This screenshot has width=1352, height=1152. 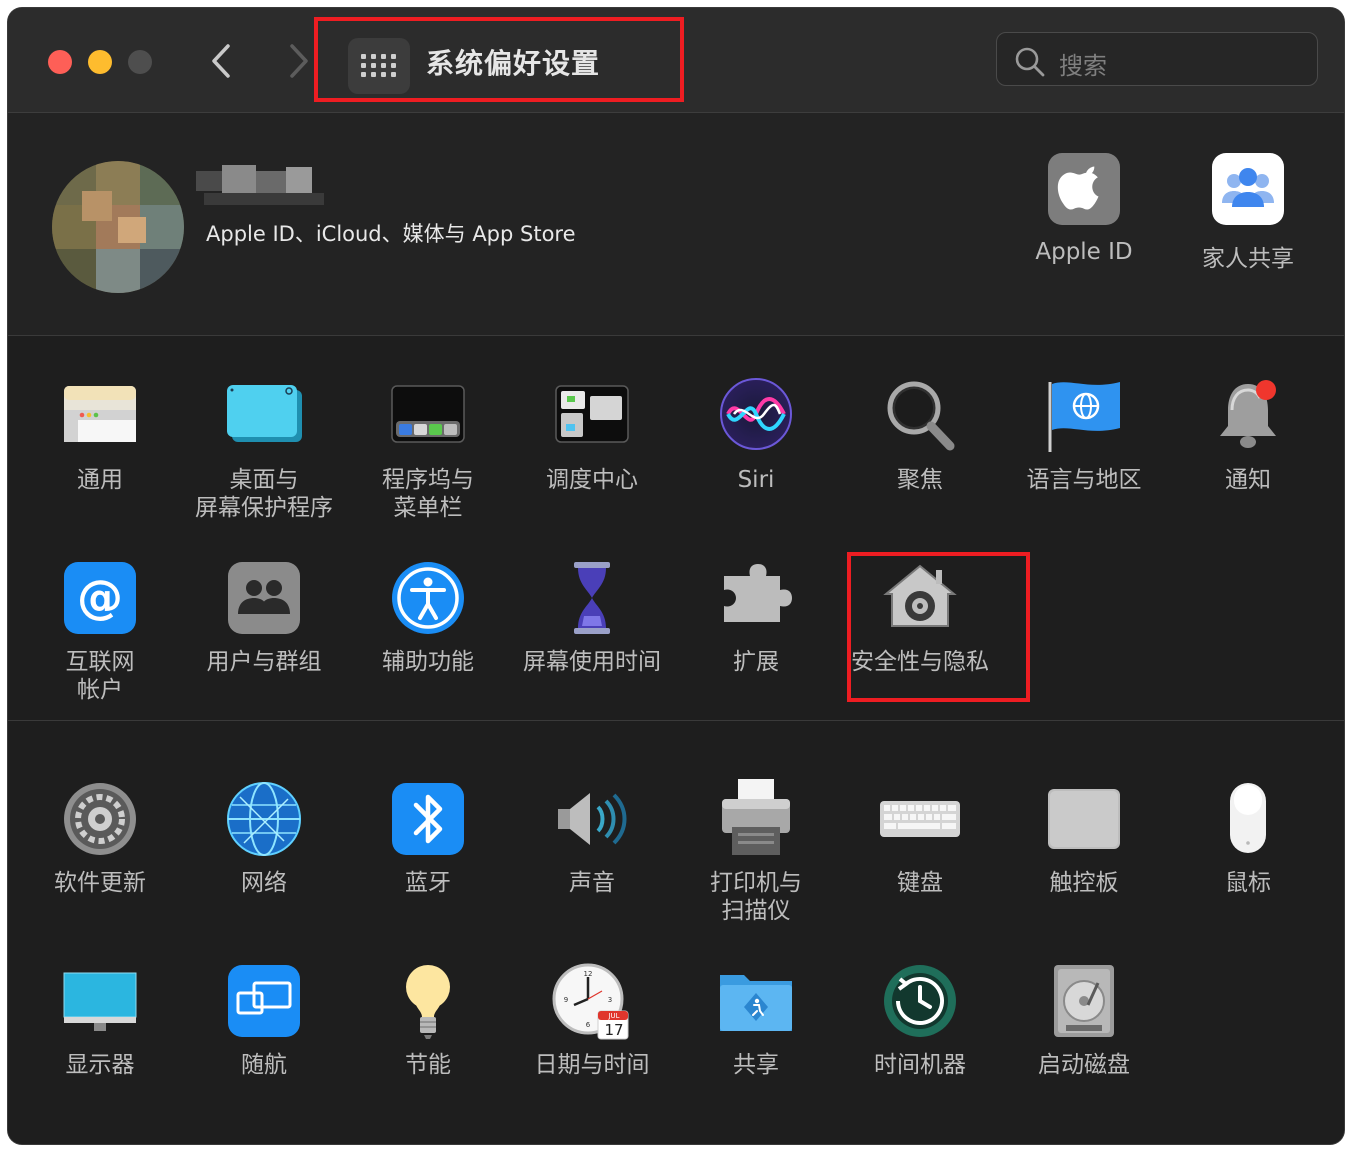 What do you see at coordinates (1084, 883) in the screenshot?
I see `trackpad-label: 触控板` at bounding box center [1084, 883].